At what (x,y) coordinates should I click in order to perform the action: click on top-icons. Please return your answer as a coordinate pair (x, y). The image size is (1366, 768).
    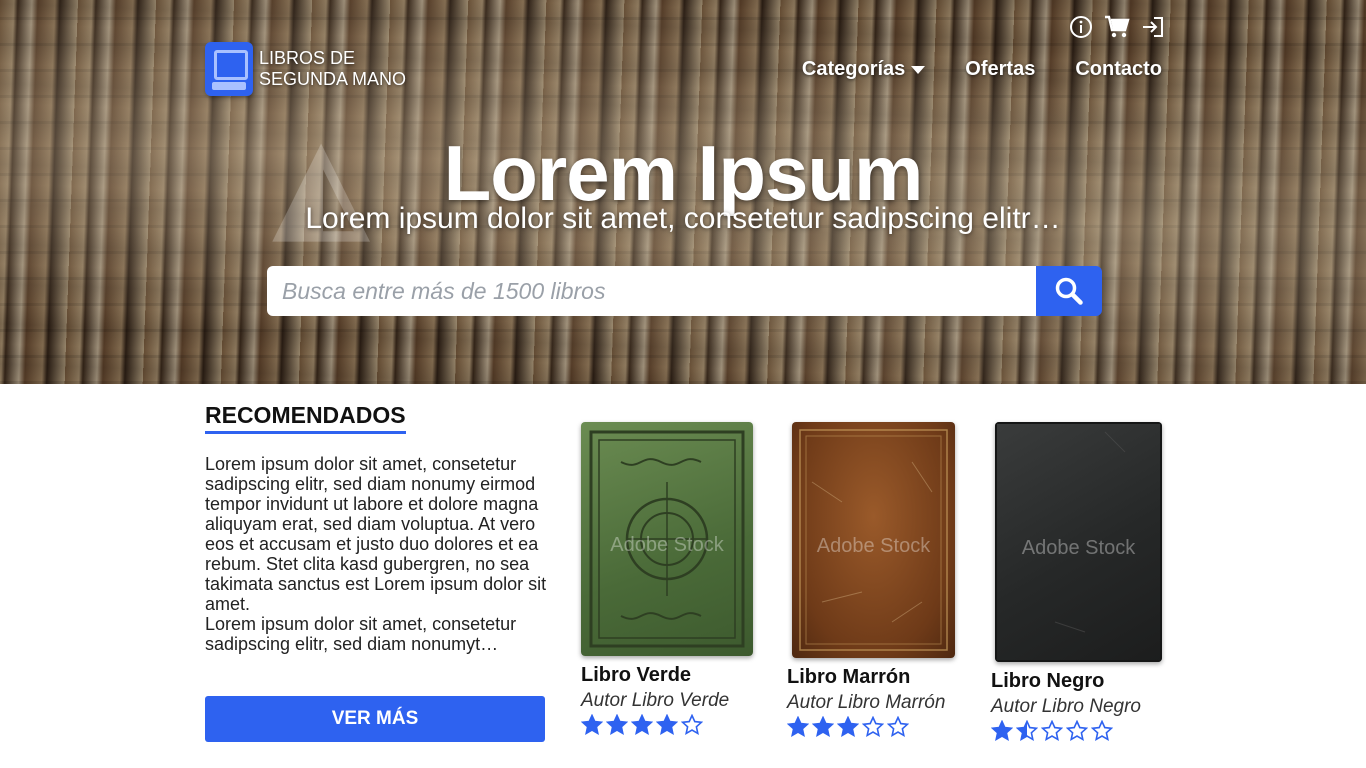
    Looking at the image, I should click on (1117, 27).